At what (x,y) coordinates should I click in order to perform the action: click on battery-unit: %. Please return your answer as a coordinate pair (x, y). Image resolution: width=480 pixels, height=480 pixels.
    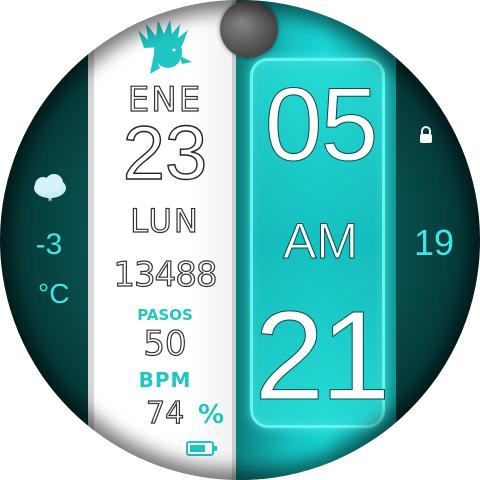
    Looking at the image, I should click on (211, 415).